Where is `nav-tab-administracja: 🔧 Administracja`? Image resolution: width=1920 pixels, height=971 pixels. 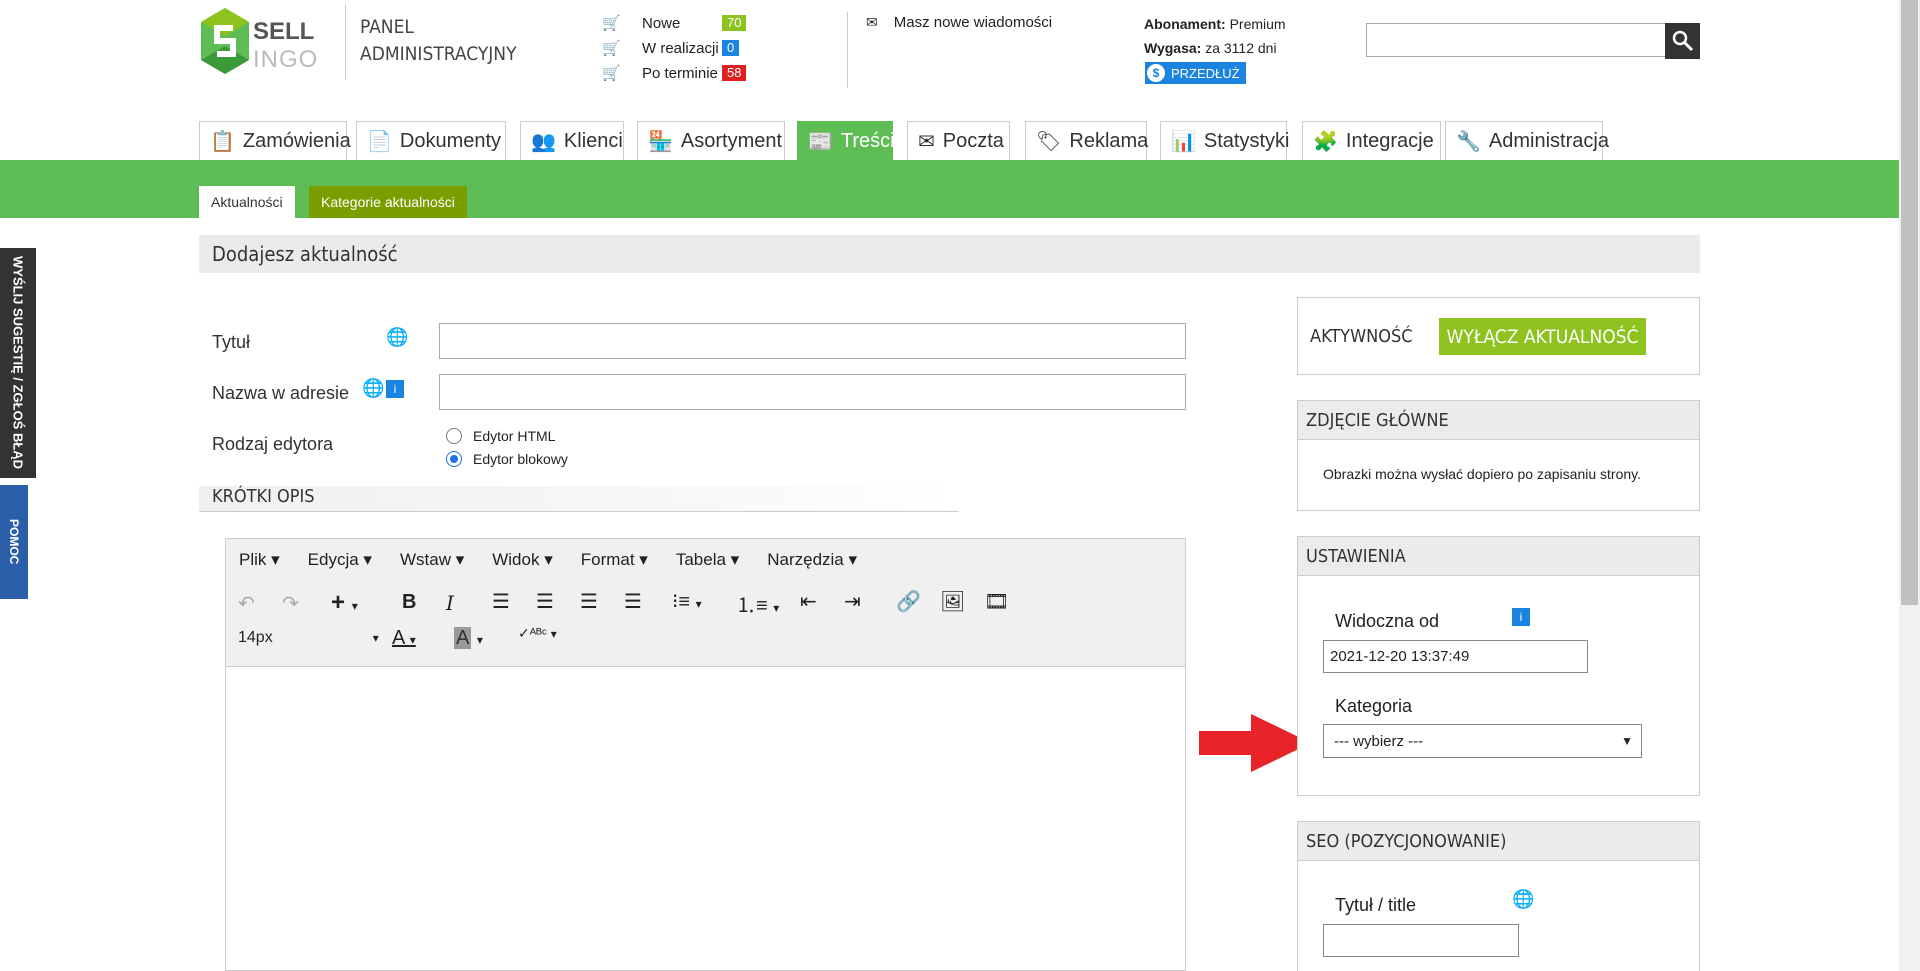
nav-tab-administracja: 🔧 Administracja is located at coordinates (1527, 141).